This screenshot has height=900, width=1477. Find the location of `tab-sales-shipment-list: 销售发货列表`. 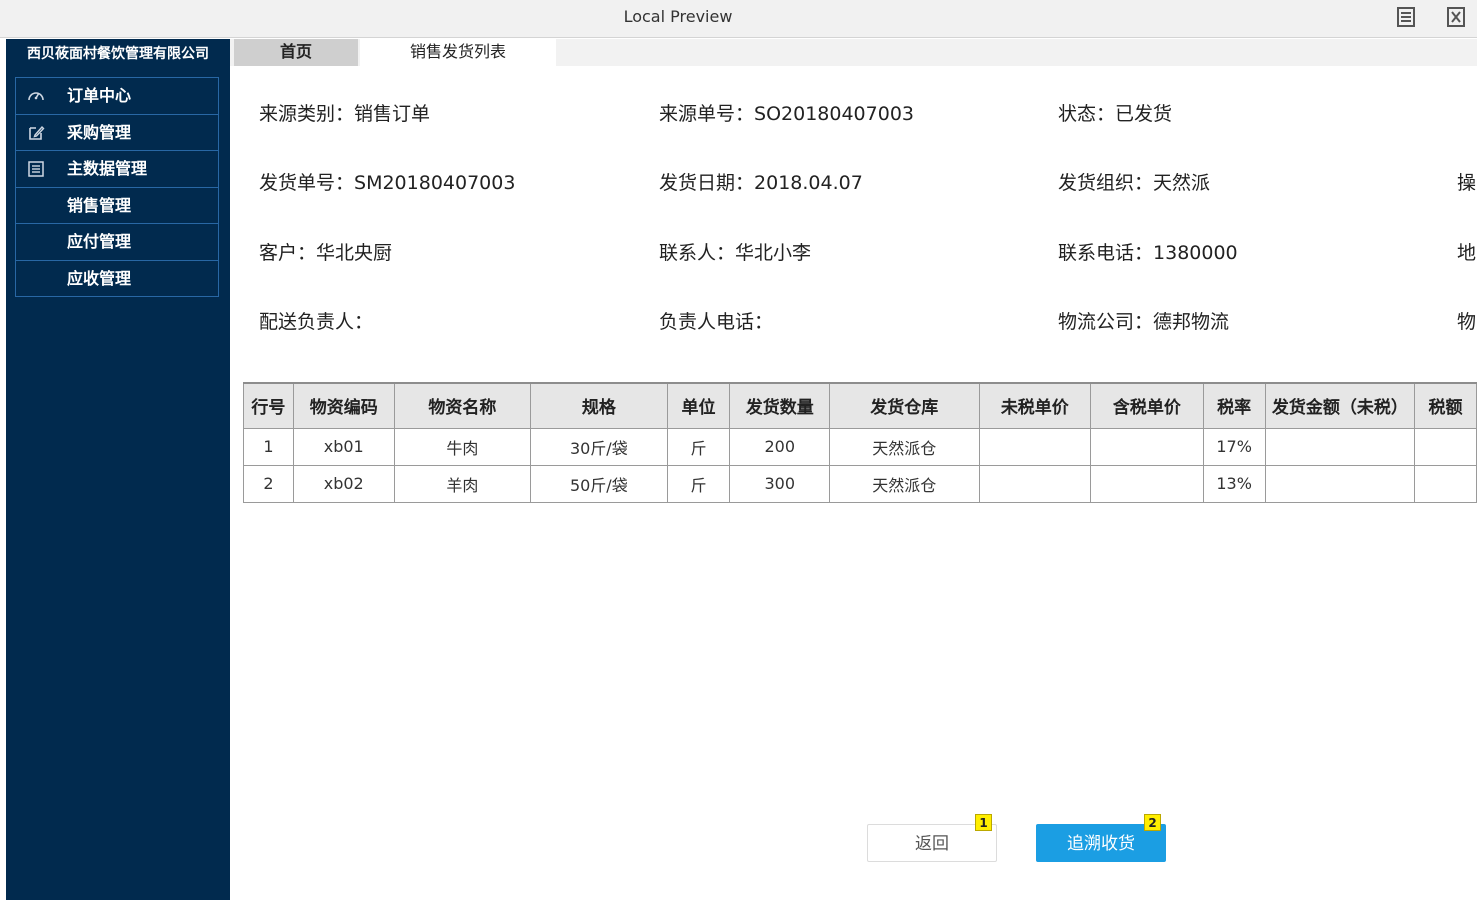

tab-sales-shipment-list: 销售发货列表 is located at coordinates (458, 52).